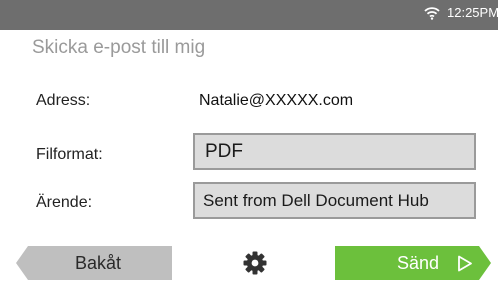 This screenshot has width=498, height=285. What do you see at coordinates (119, 47) in the screenshot?
I see `page-title: Skicka e-post till mig` at bounding box center [119, 47].